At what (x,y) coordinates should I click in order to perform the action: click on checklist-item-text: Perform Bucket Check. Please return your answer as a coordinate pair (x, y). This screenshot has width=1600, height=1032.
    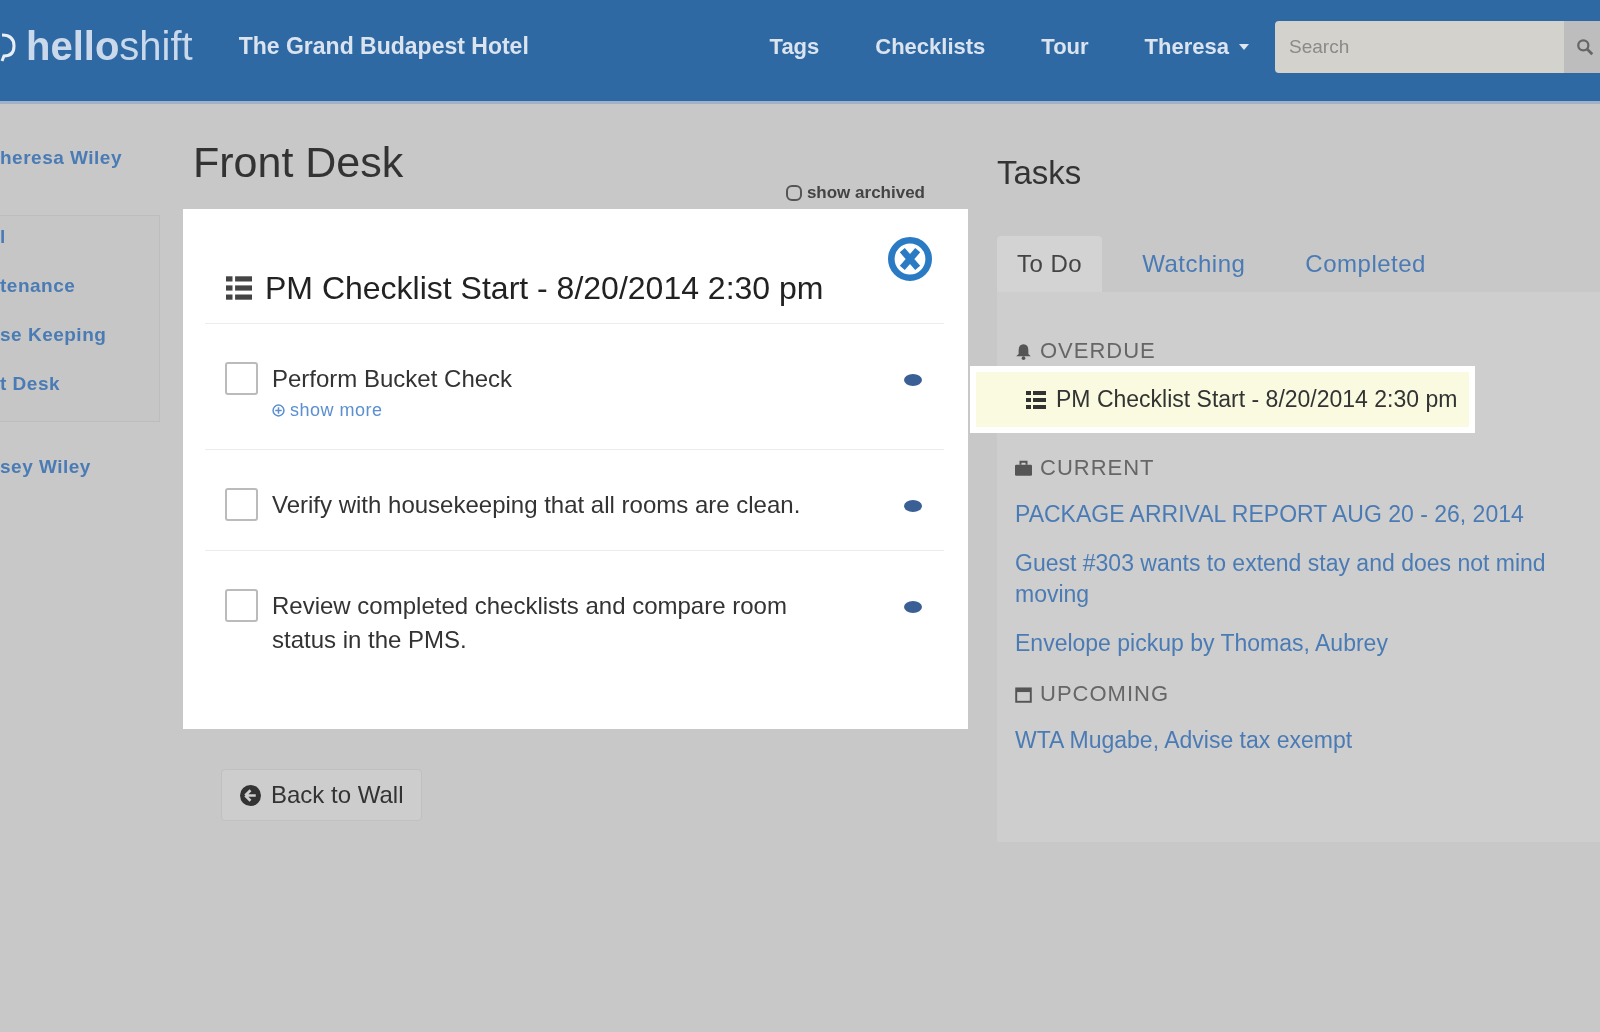
    Looking at the image, I should click on (393, 379).